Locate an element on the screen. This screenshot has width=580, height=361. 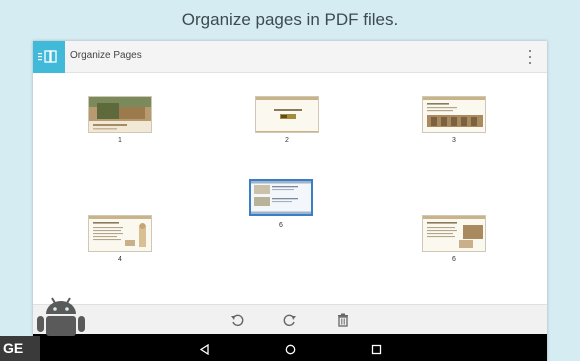
back-icon is located at coordinates (204, 349).